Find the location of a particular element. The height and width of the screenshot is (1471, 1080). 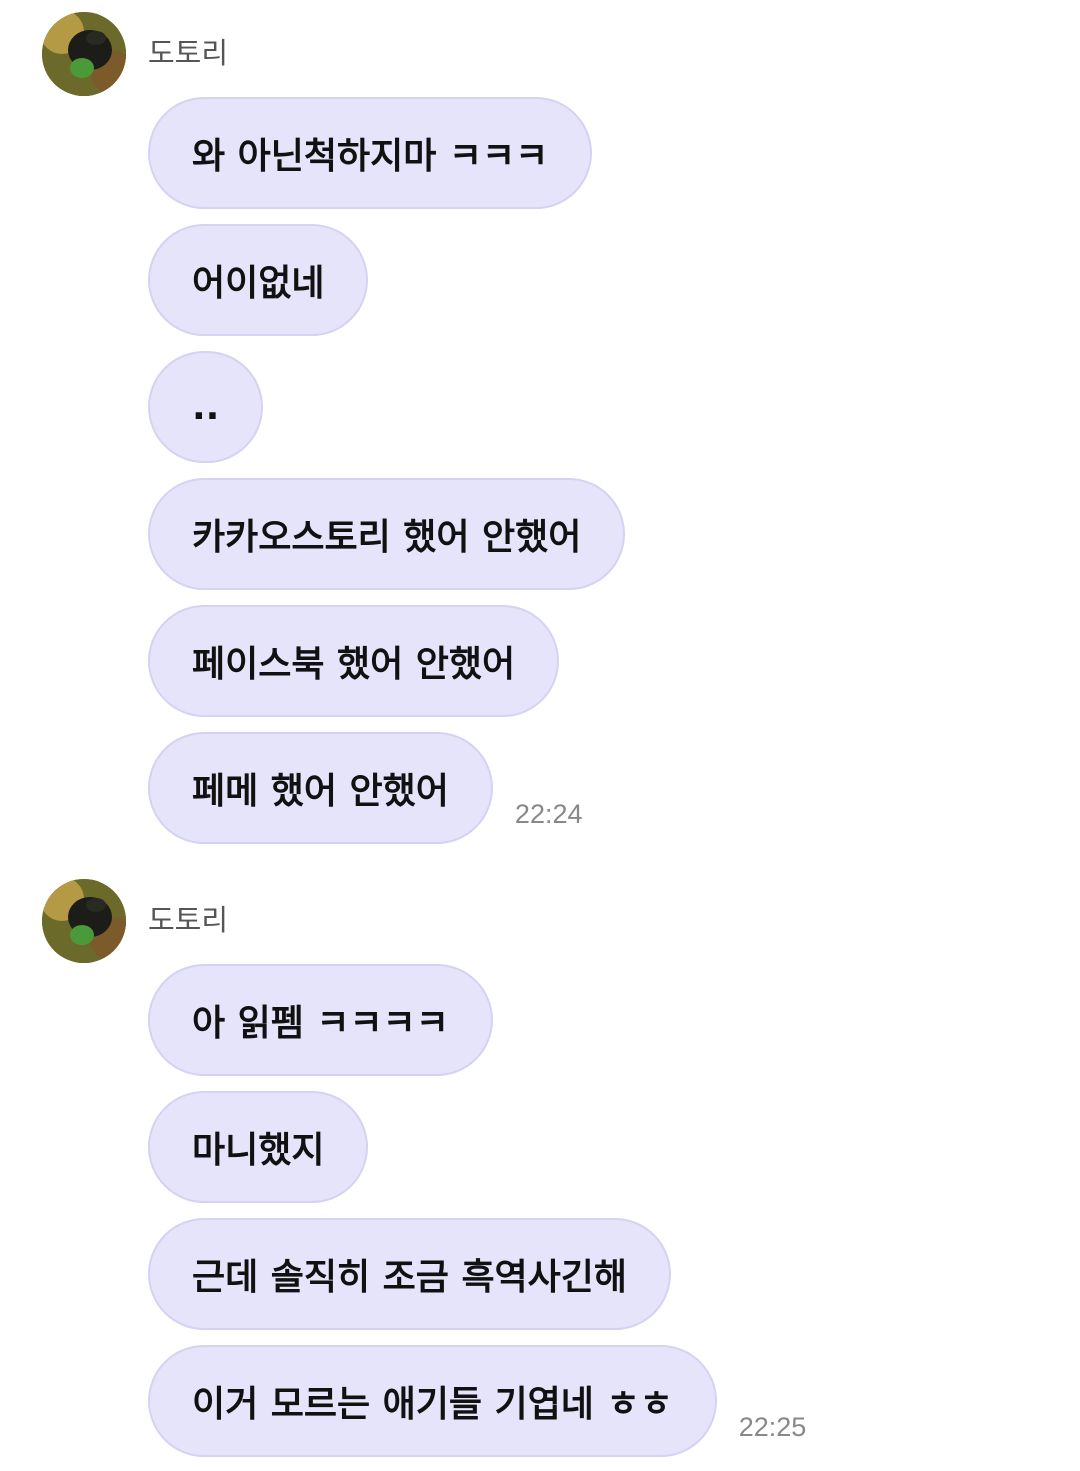

message-bubble: 카카오스토리 했어 안했어 is located at coordinates (387, 534).